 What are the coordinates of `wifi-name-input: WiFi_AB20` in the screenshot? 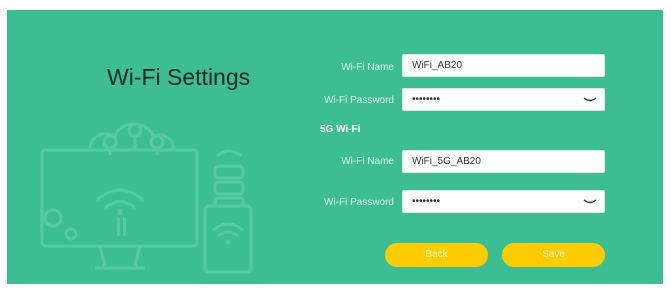 It's located at (503, 65).